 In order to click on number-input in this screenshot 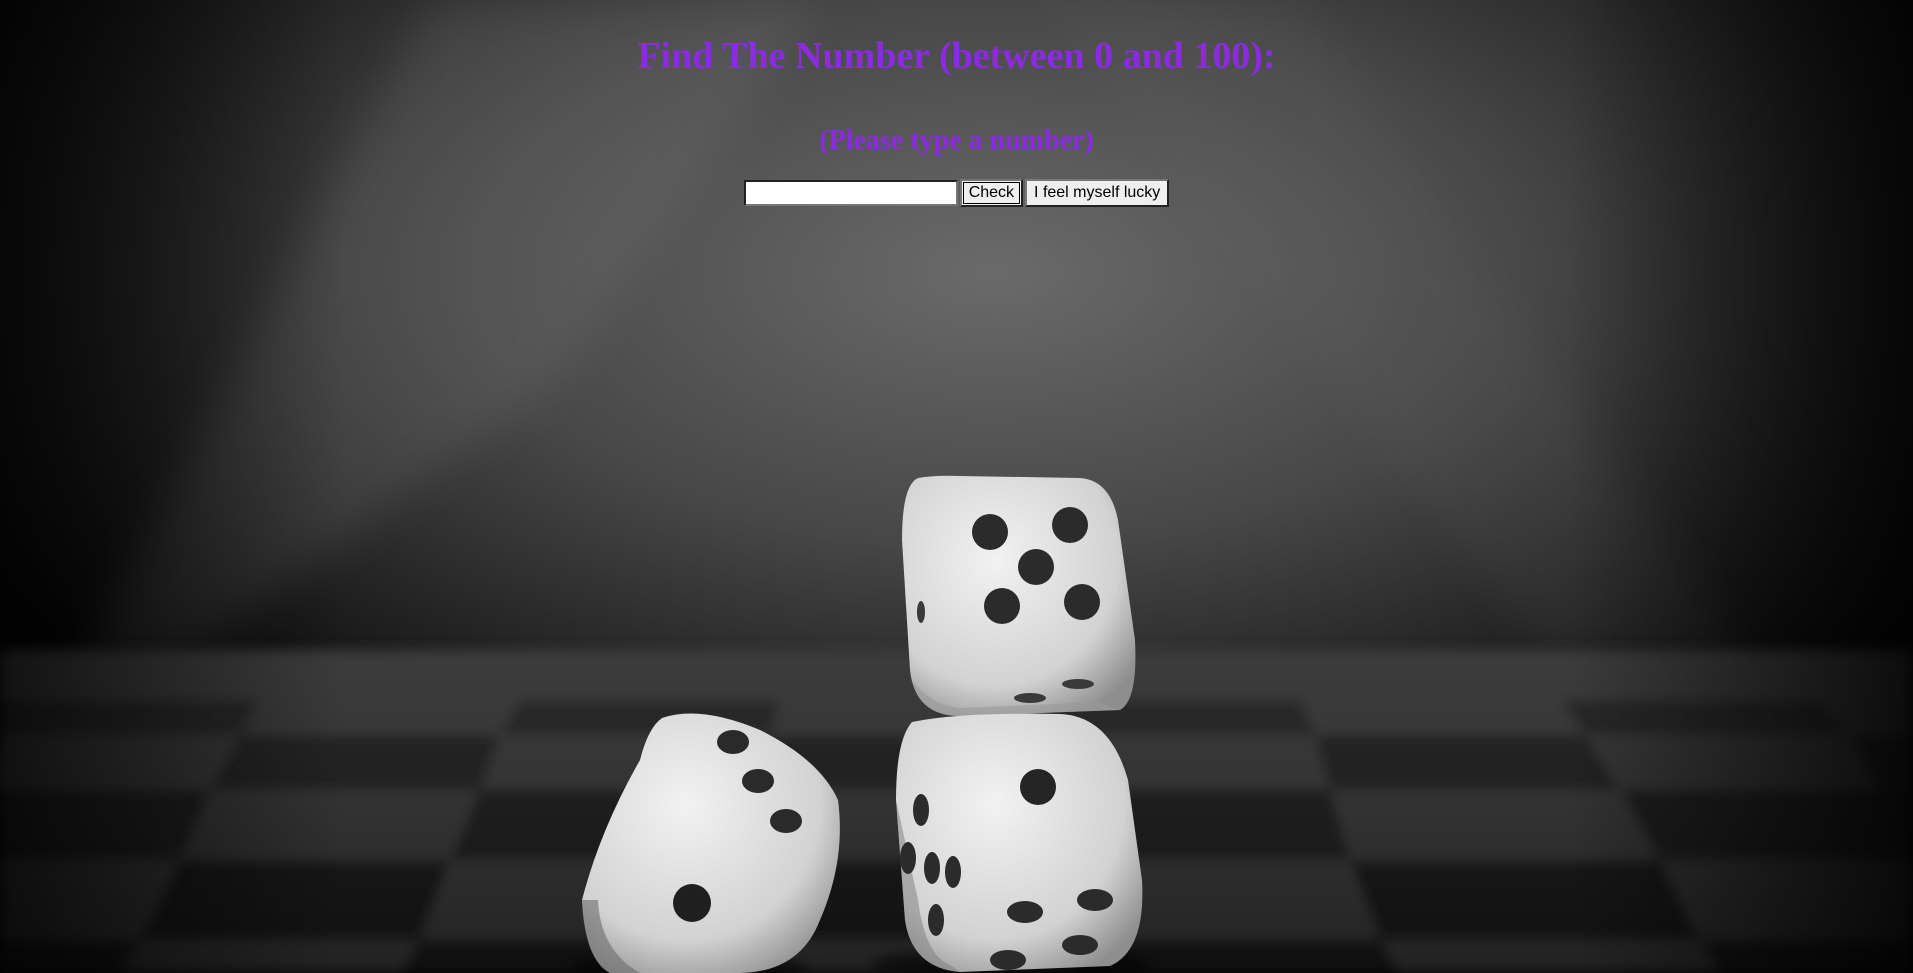, I will do `click(850, 193)`.